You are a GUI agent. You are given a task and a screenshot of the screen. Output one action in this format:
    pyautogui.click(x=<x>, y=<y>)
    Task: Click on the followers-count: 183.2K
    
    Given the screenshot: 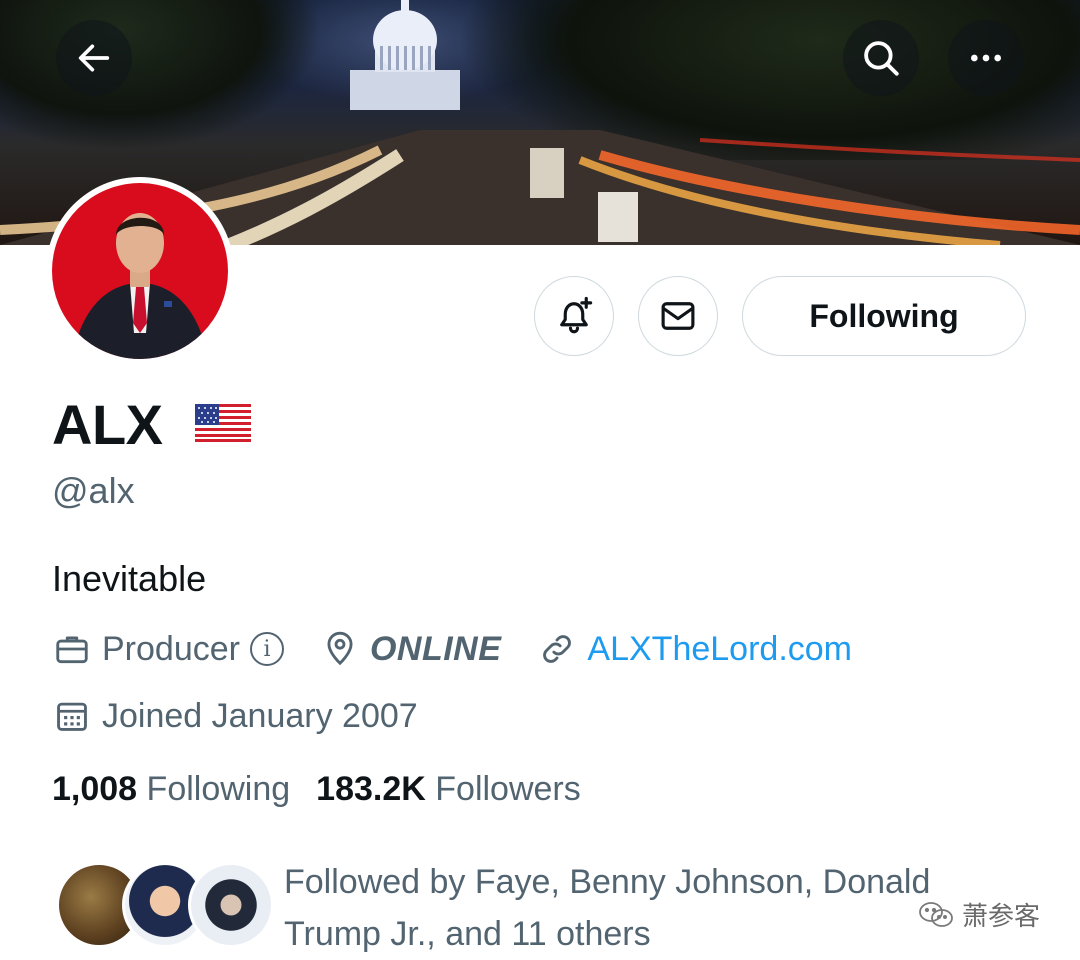 What is the action you would take?
    pyautogui.click(x=371, y=789)
    